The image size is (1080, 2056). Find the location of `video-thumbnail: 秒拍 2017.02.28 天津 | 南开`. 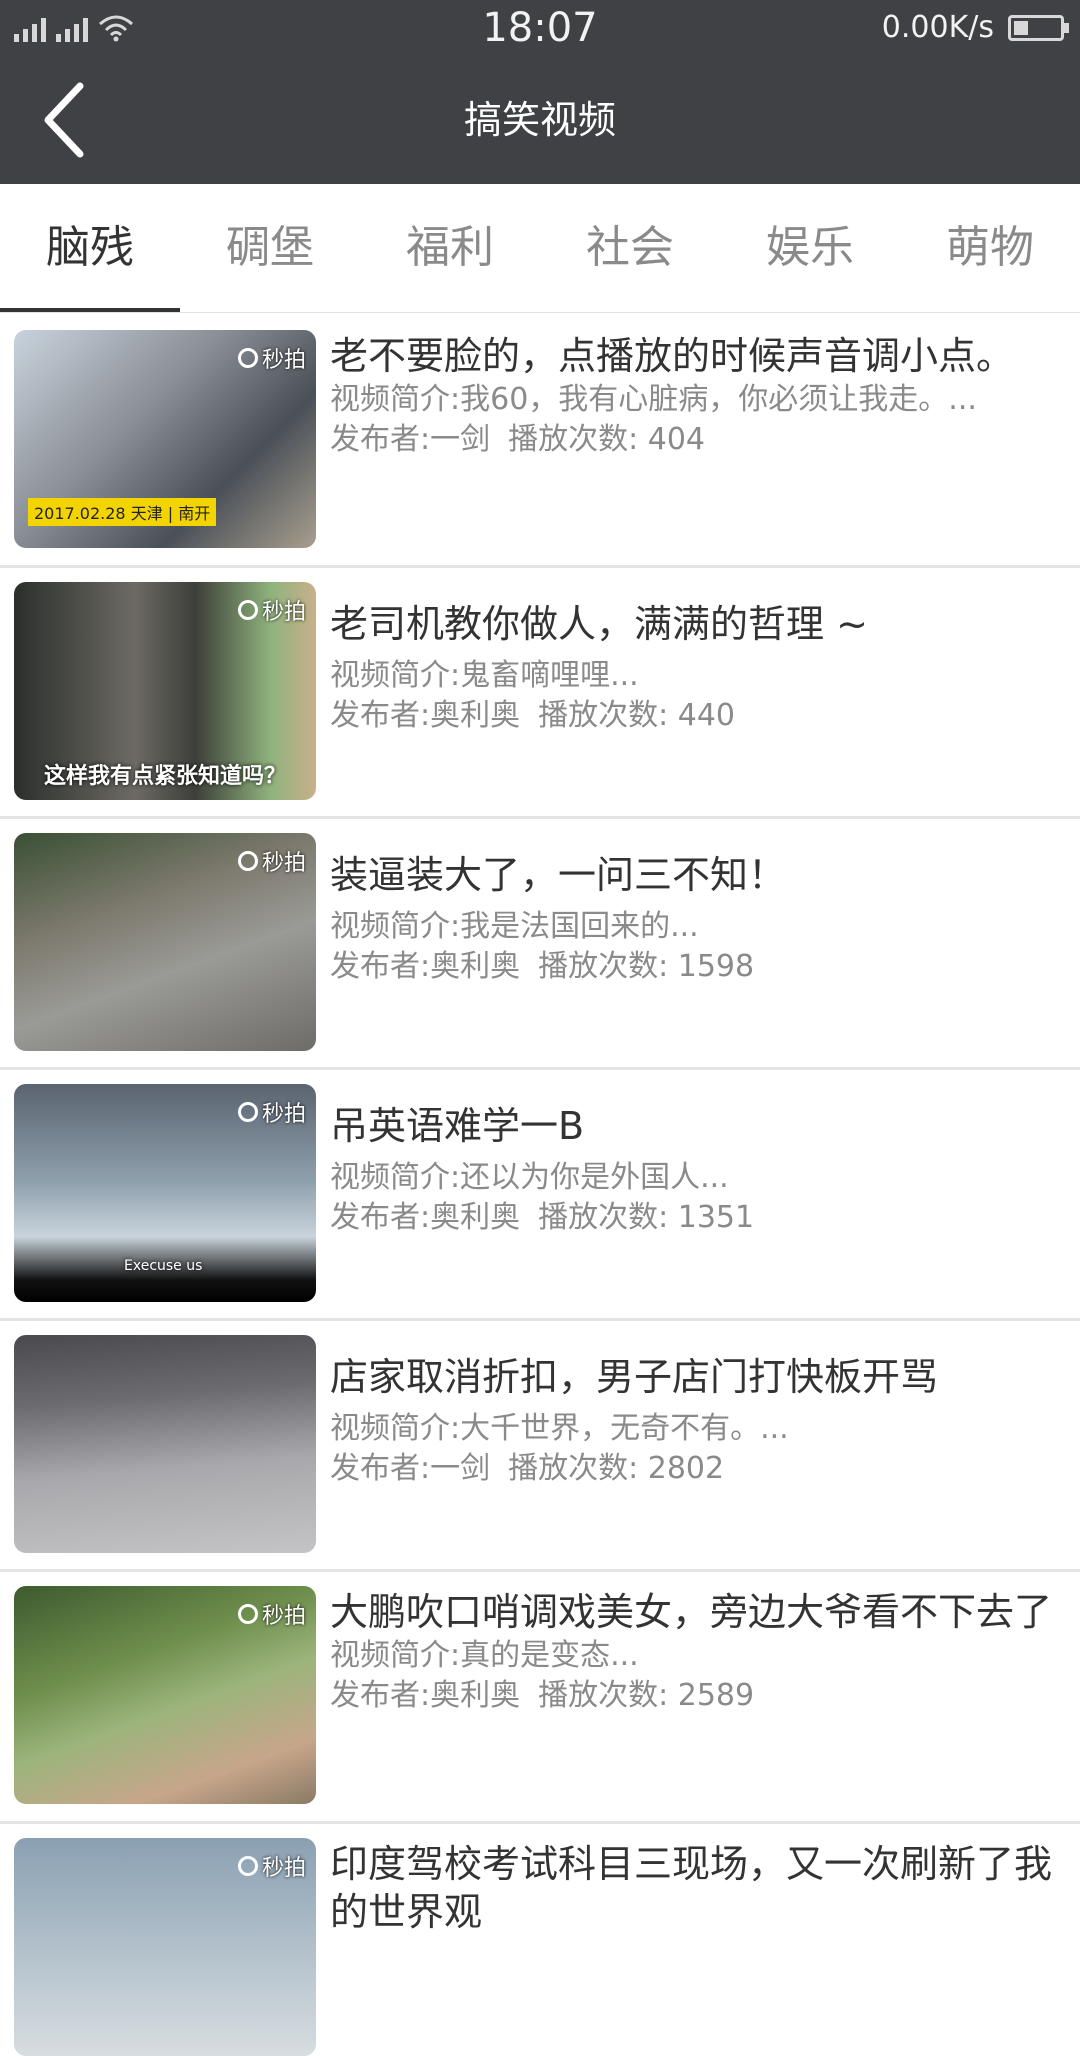

video-thumbnail: 秒拍 2017.02.28 天津 | 南开 is located at coordinates (165, 439).